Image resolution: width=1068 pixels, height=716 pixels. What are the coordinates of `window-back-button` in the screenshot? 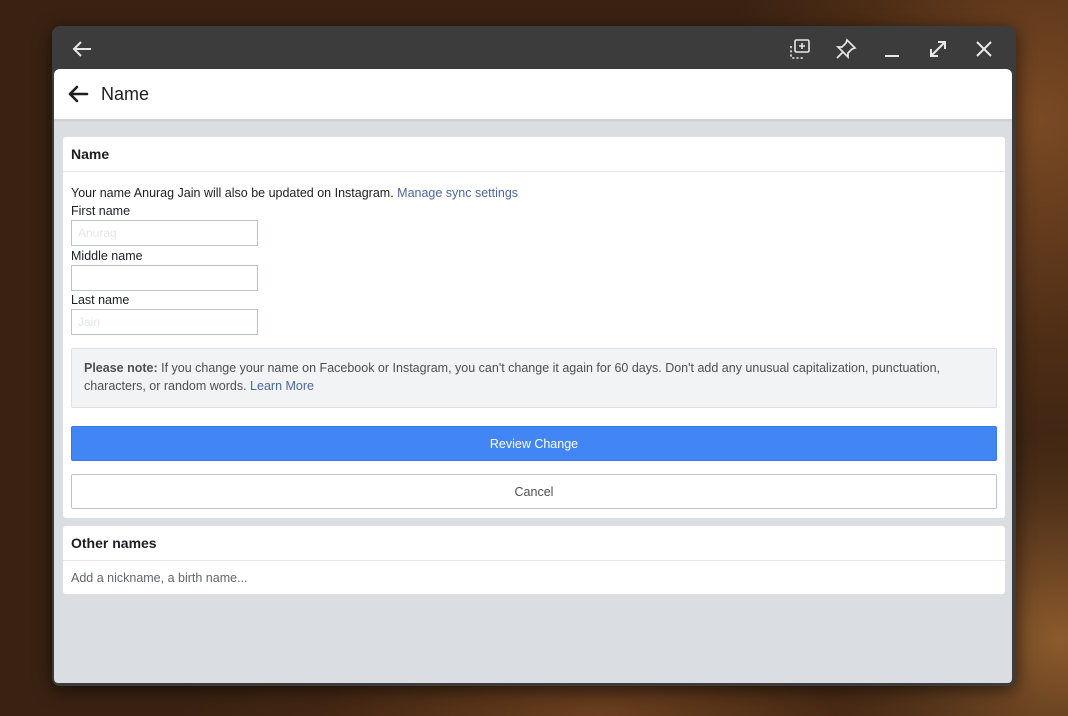 It's located at (82, 49).